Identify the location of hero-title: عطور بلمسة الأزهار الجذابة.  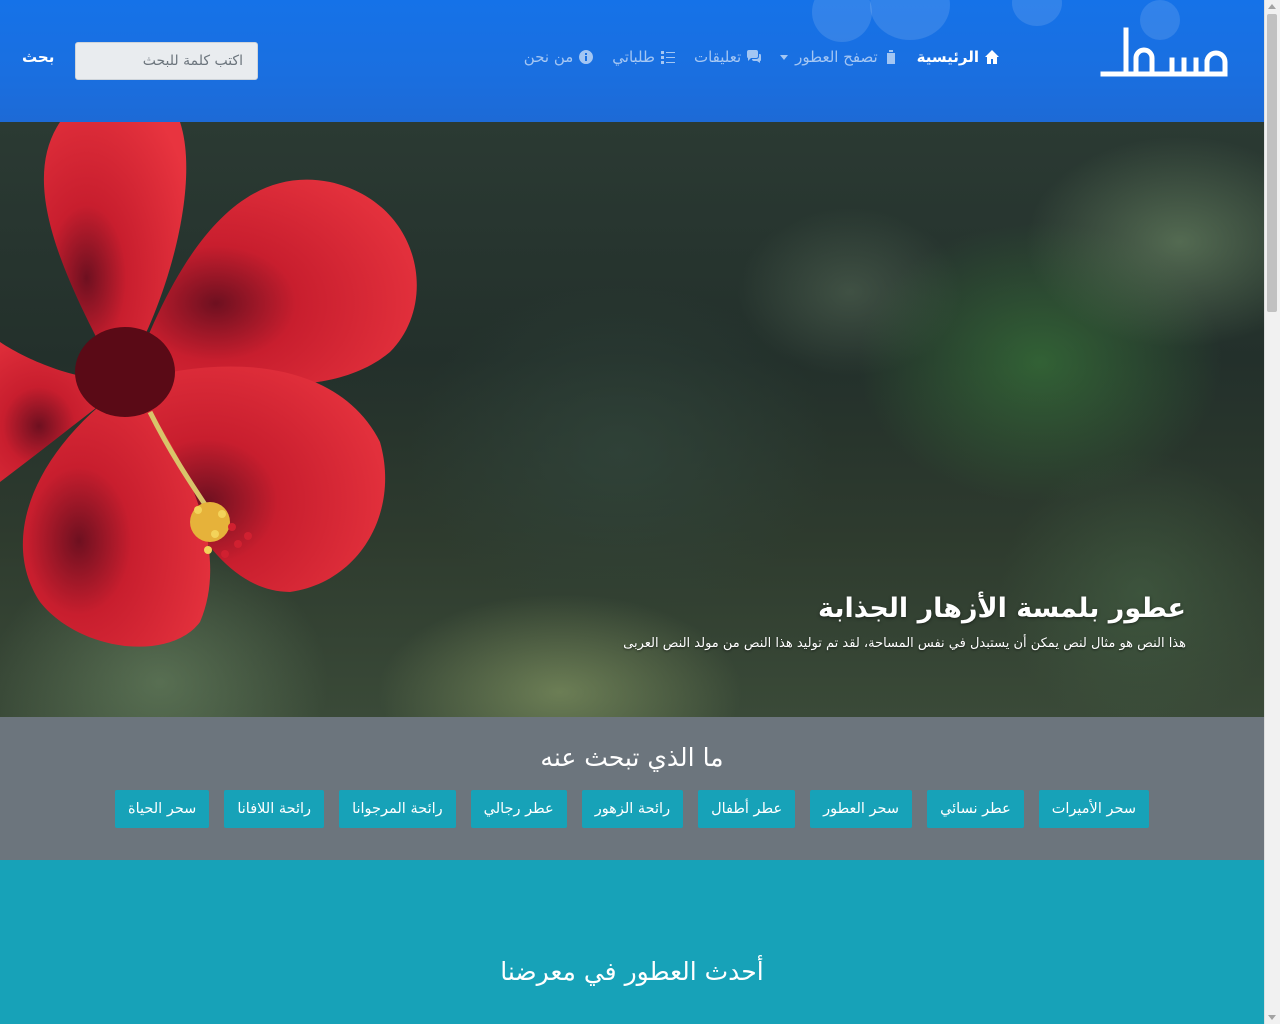
(1001, 608).